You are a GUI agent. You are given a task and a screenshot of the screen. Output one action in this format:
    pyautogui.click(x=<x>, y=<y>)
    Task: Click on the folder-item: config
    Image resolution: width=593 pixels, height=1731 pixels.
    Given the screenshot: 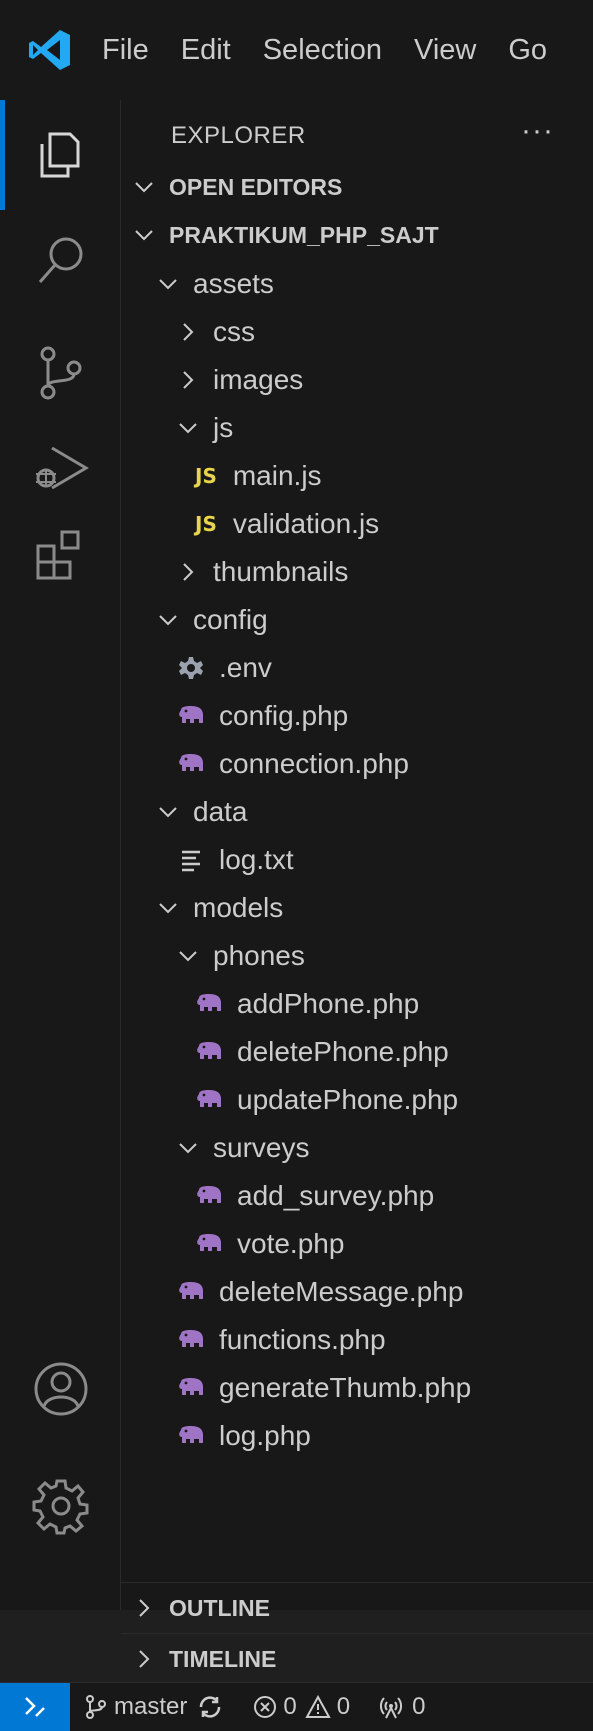 What is the action you would take?
    pyautogui.click(x=212, y=620)
    